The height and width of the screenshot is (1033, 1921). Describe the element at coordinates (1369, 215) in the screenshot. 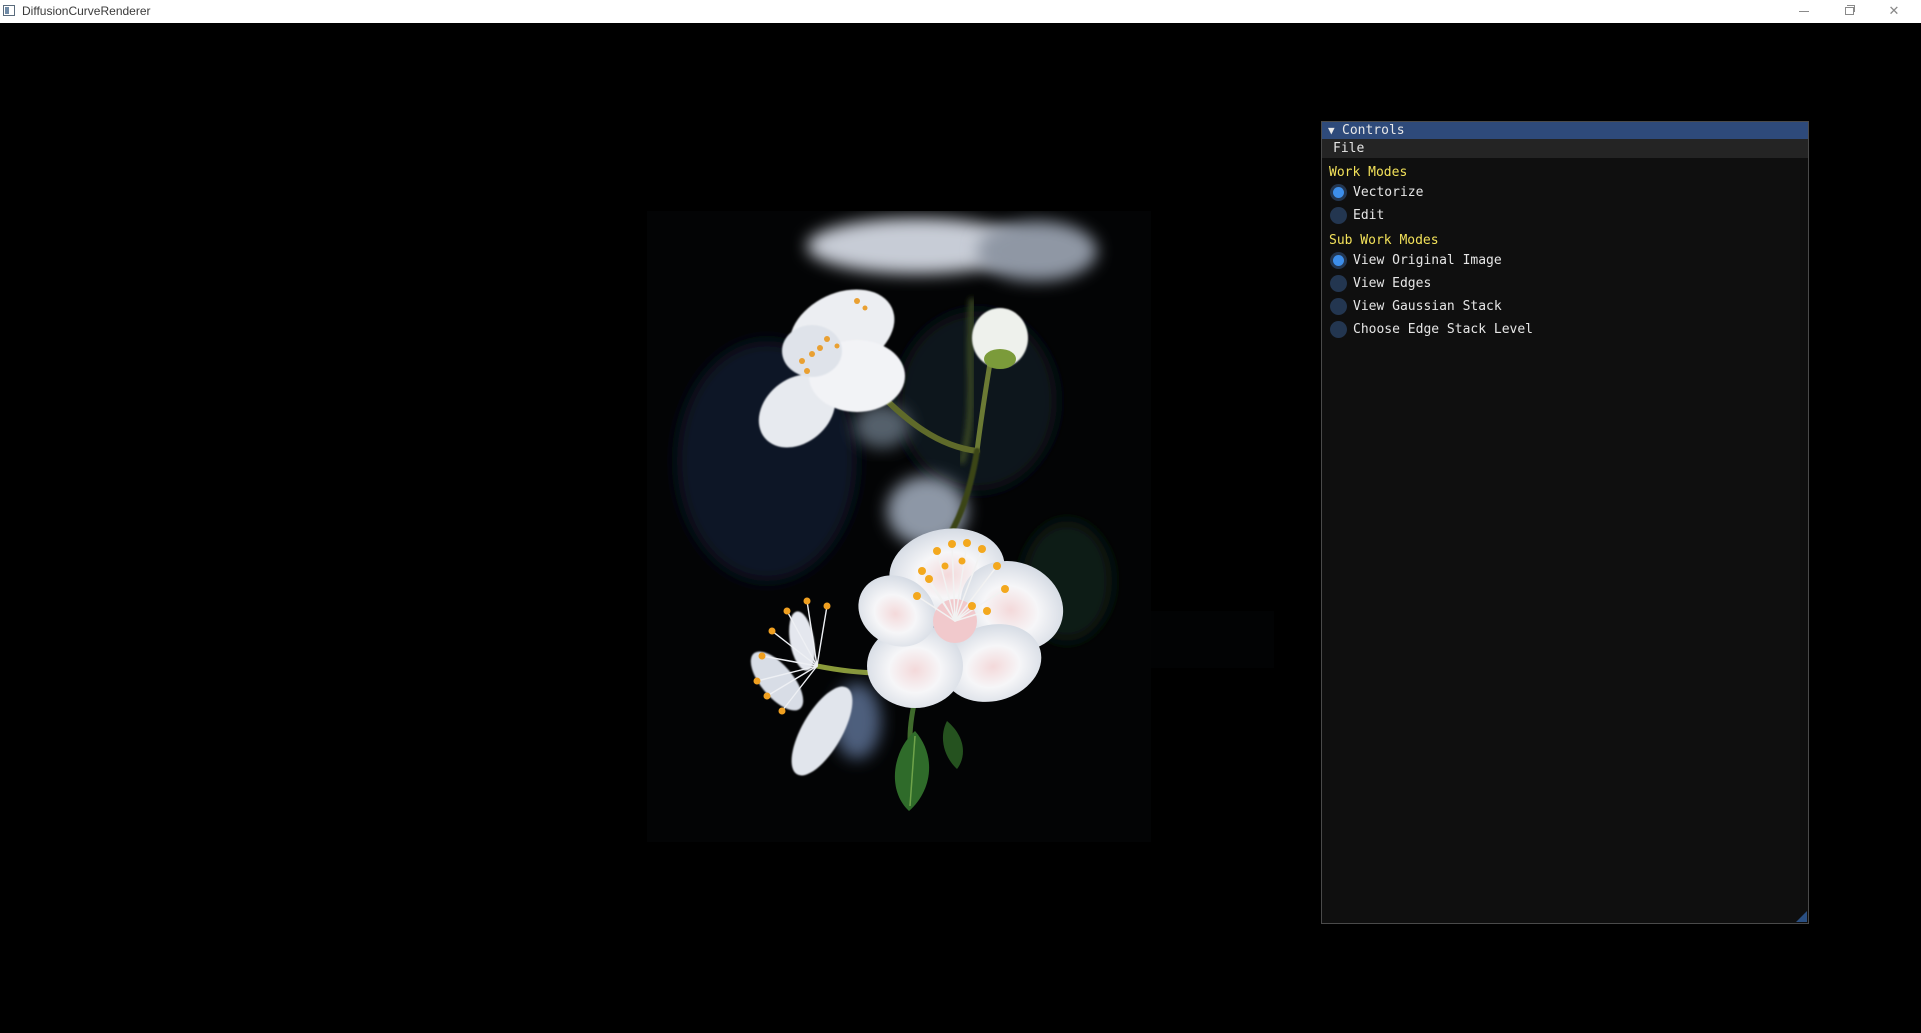

I see `radio-label: Edit` at that location.